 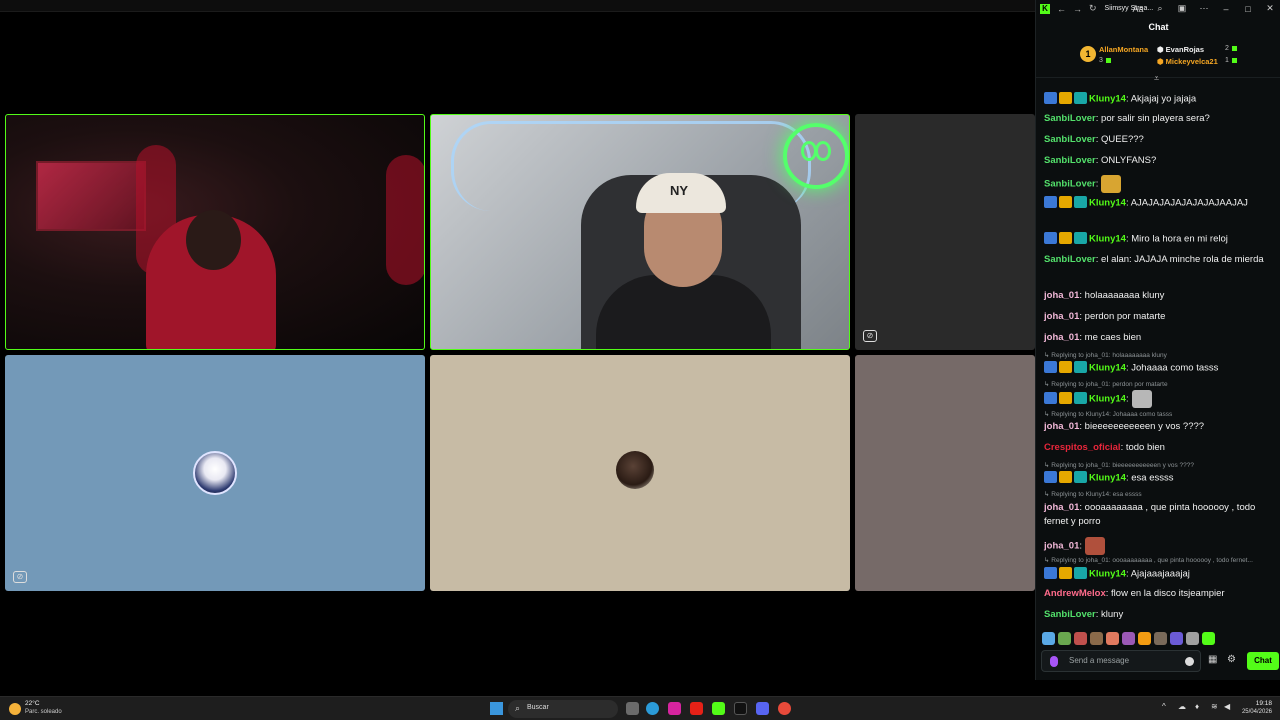 I want to click on more-icon: ⋯, so click(x=1204, y=8).